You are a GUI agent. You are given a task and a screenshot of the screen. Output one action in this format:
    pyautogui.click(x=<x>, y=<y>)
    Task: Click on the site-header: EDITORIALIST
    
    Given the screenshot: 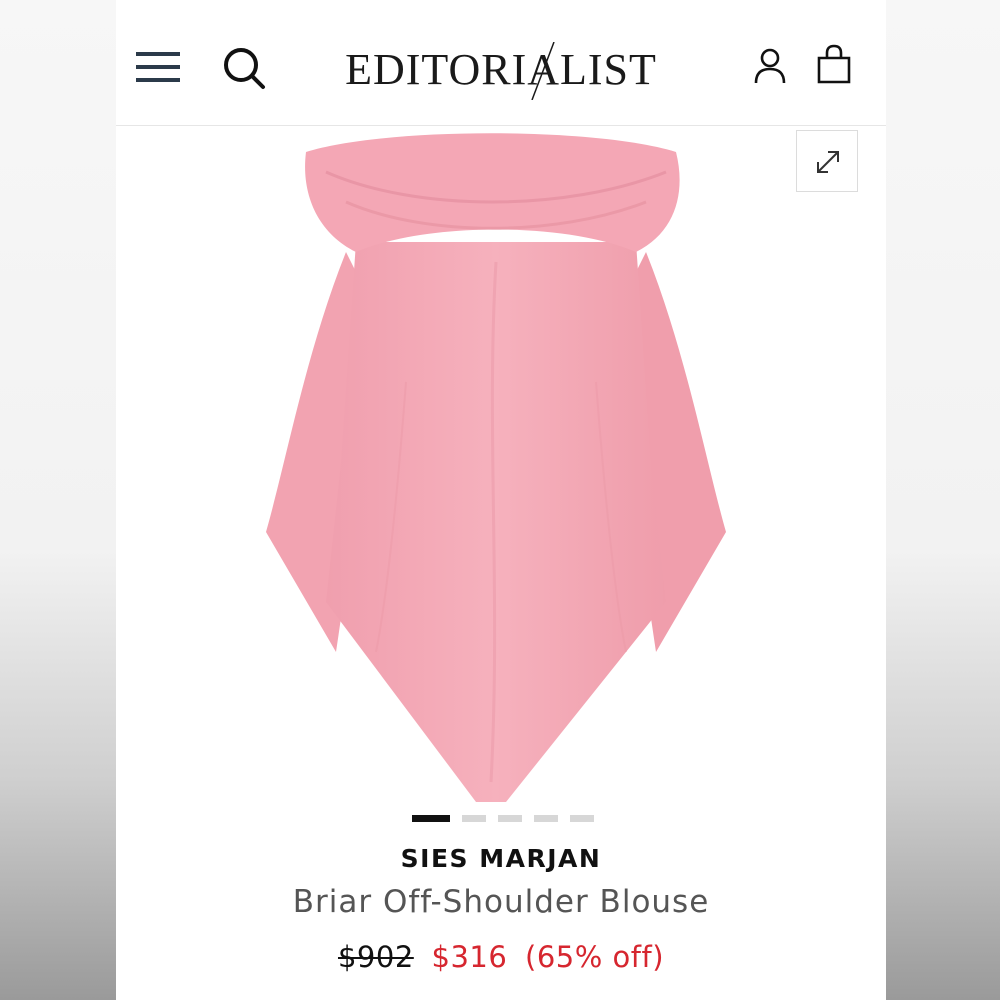 What is the action you would take?
    pyautogui.click(x=501, y=63)
    